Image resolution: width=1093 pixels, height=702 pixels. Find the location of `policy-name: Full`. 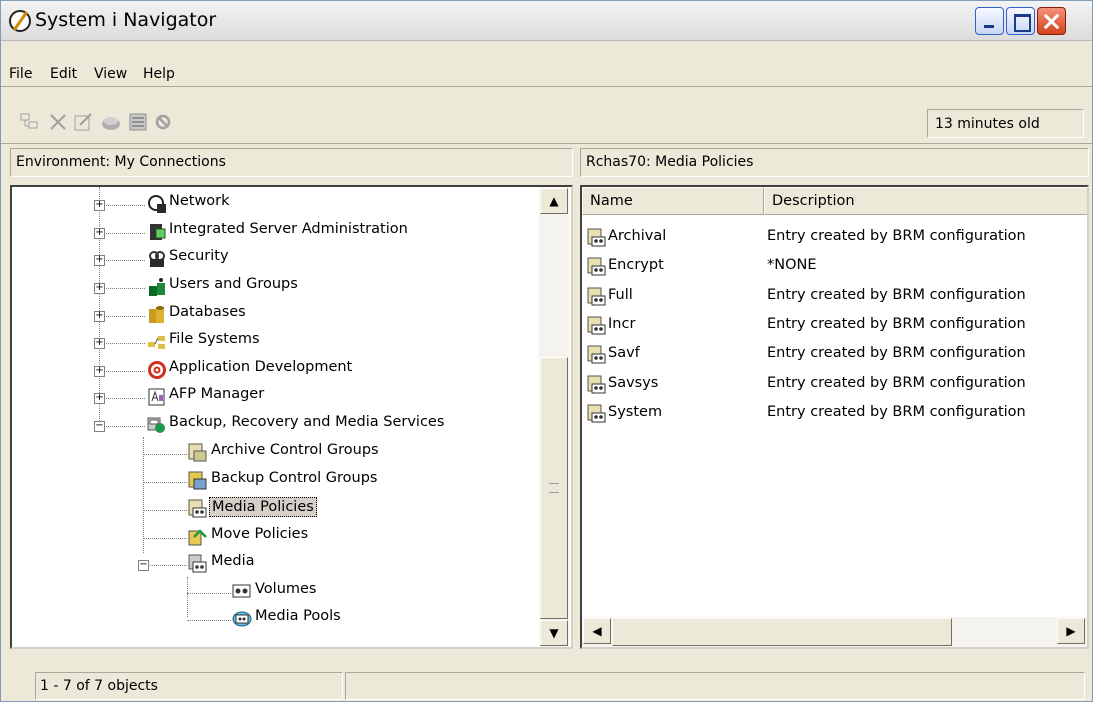

policy-name: Full is located at coordinates (620, 295).